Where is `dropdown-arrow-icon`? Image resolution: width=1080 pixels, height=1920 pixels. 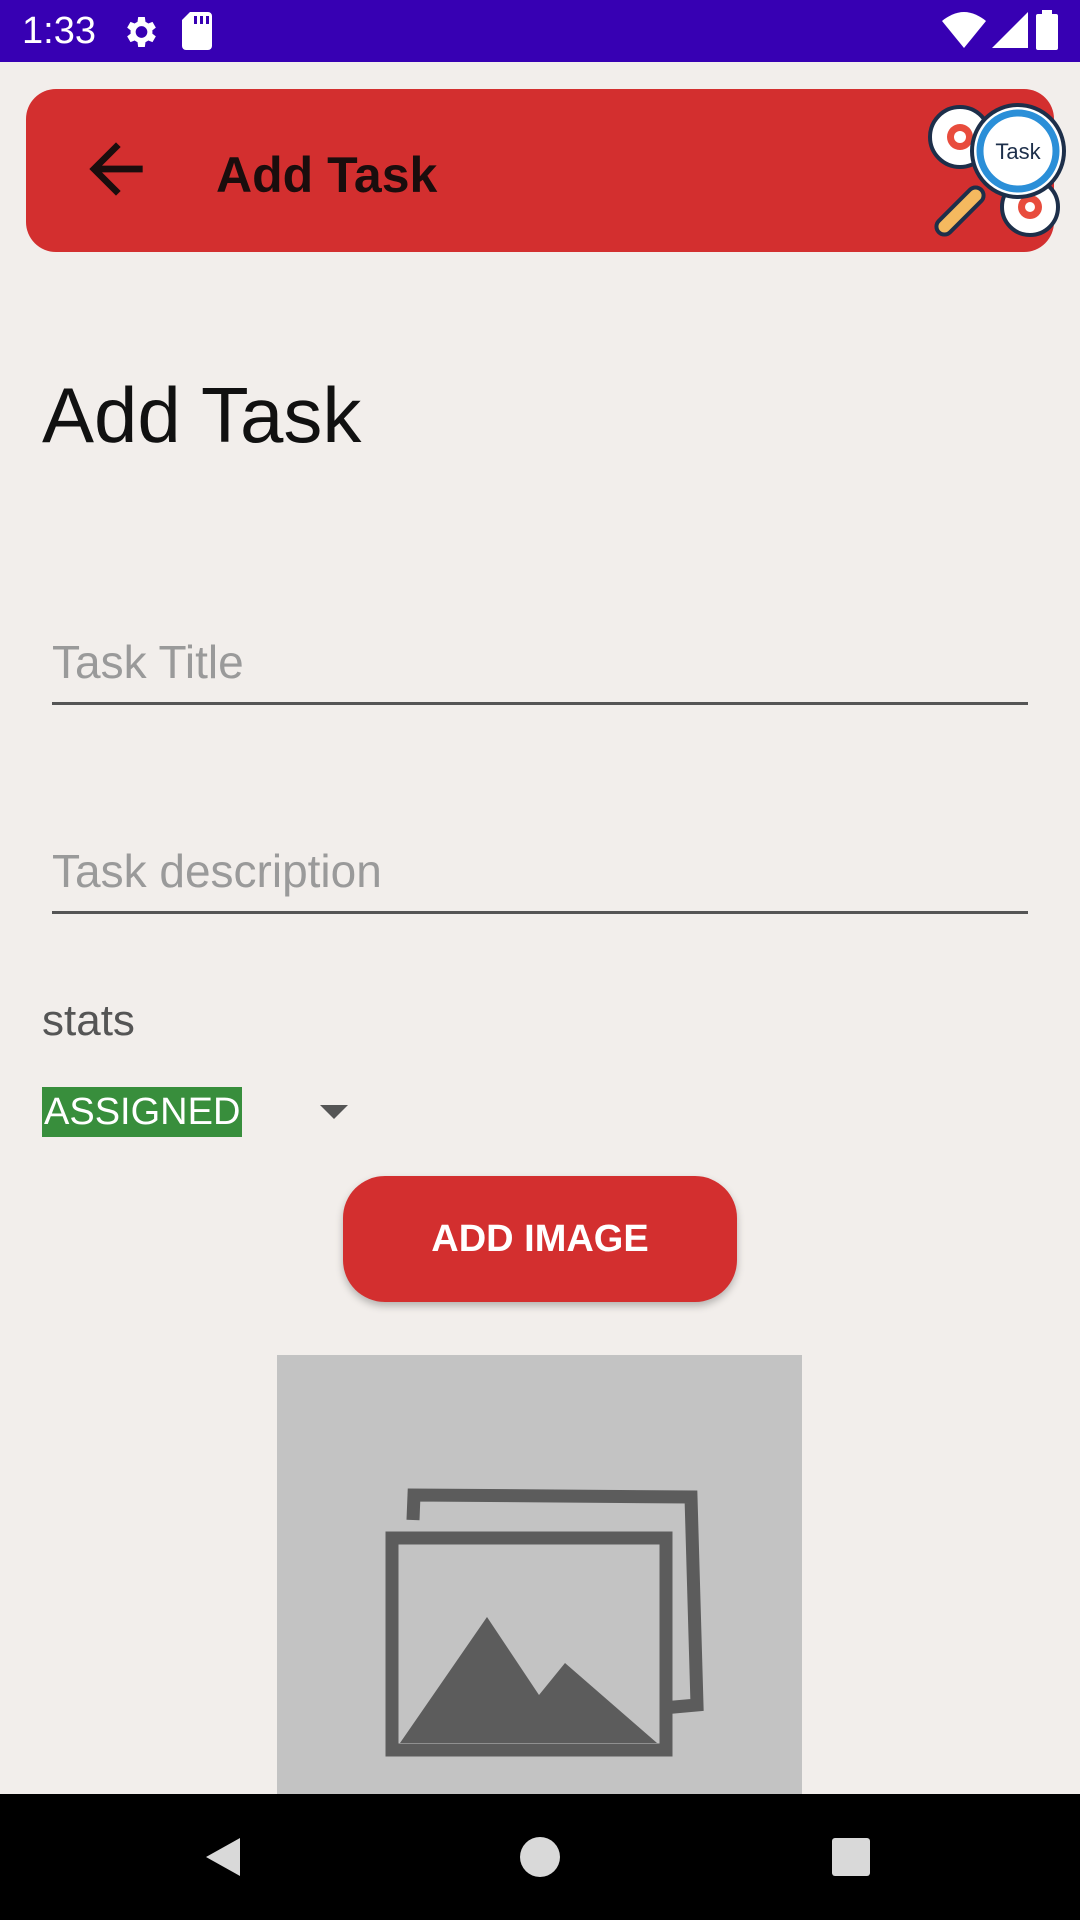 dropdown-arrow-icon is located at coordinates (334, 1112).